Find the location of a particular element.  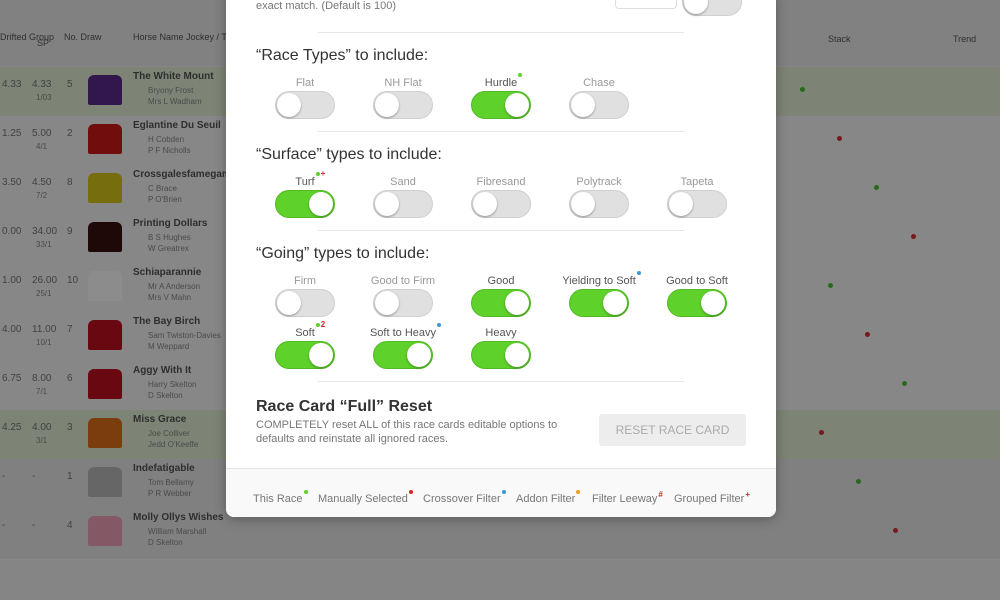

option-soft: Soft 2 is located at coordinates (305, 345).